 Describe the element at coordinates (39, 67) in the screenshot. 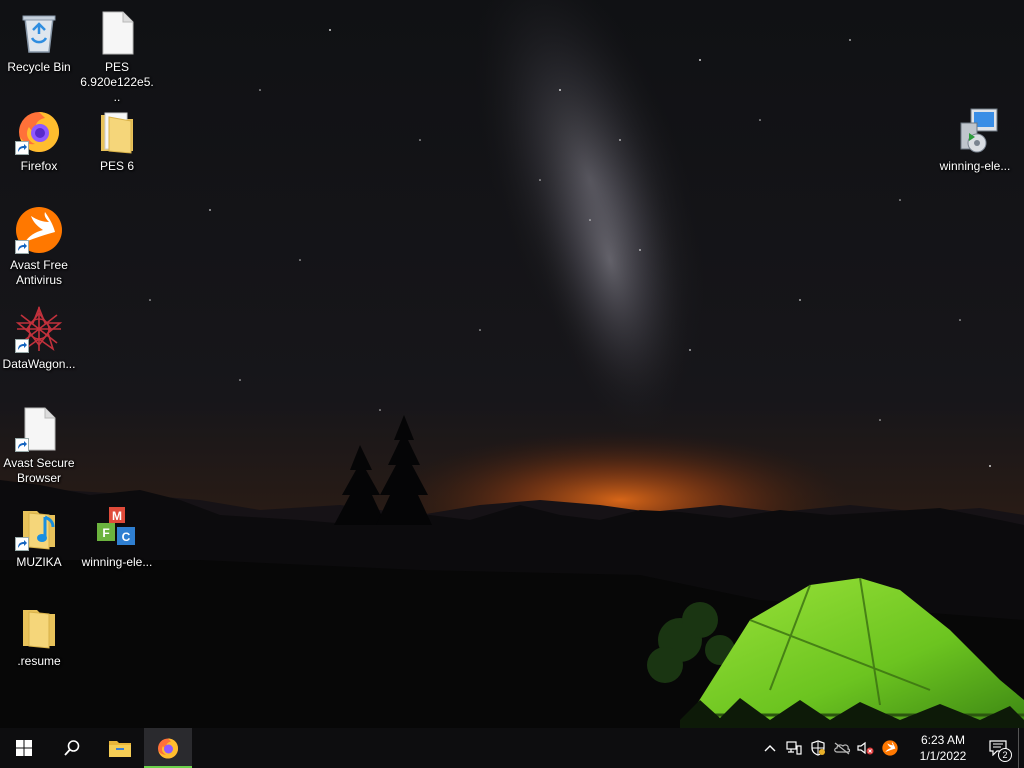

I see `desktop-icon-label: Recycle Bin` at that location.